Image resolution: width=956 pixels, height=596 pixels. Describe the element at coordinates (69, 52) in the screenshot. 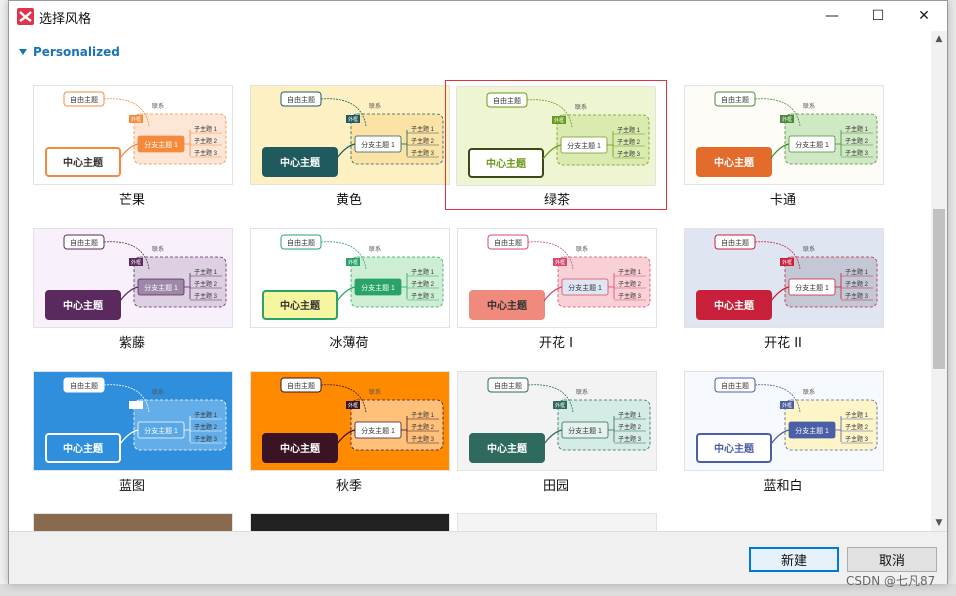

I see `section-header: Personalized` at that location.